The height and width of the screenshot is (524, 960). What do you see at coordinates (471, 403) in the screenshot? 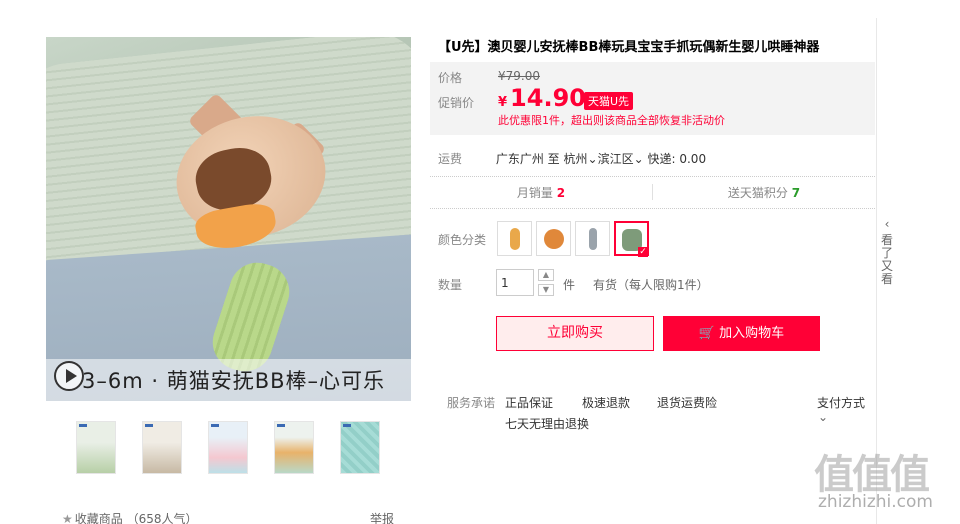
I see `service-label: 服务承诺` at bounding box center [471, 403].